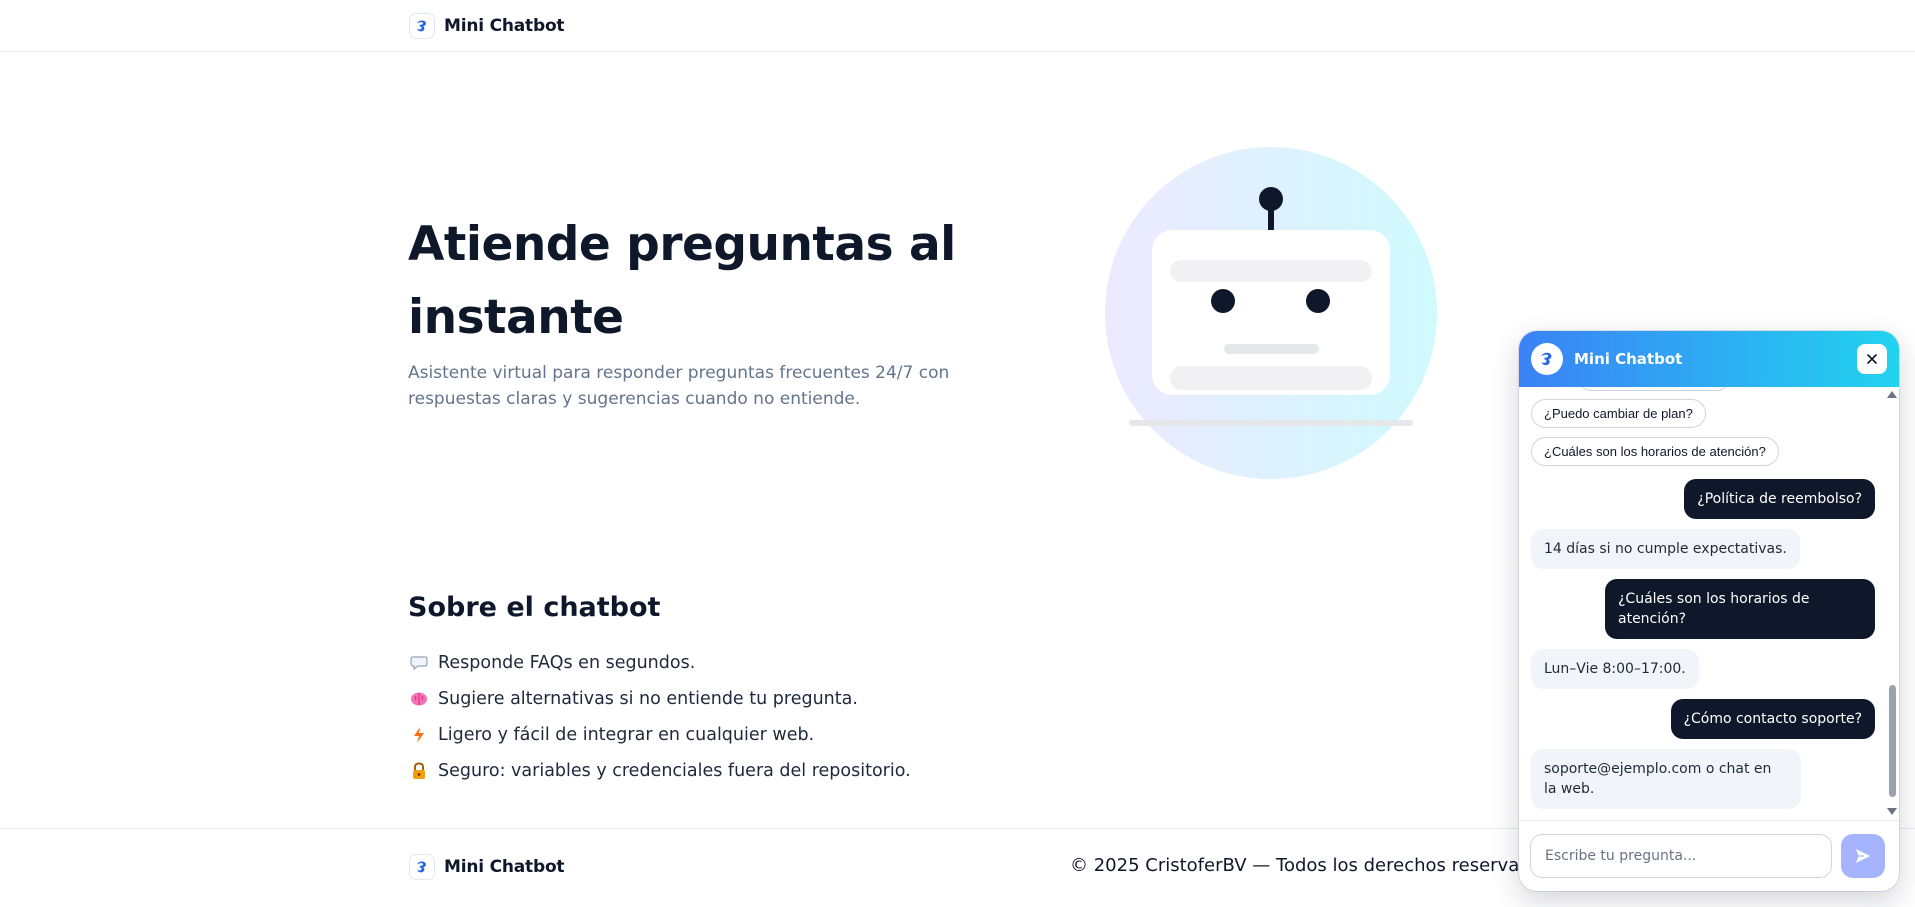 Image resolution: width=1915 pixels, height=907 pixels. I want to click on chat-scrollbar, so click(1892, 603).